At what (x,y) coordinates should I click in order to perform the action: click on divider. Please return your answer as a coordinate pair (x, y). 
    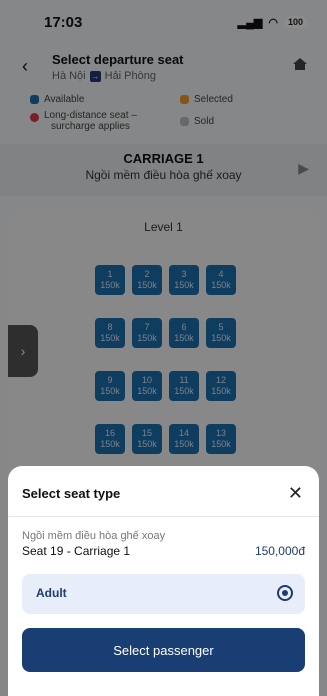
    Looking at the image, I should click on (163, 516).